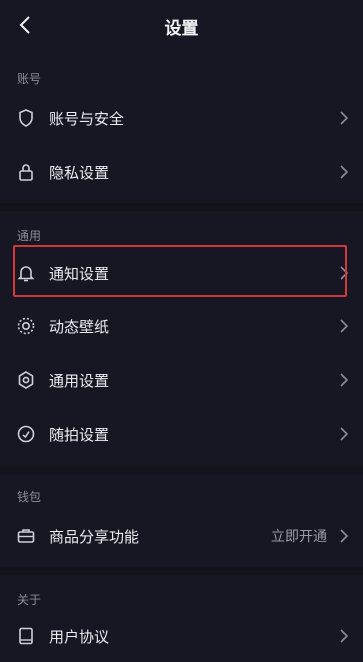  What do you see at coordinates (181, 118) in the screenshot?
I see `row-account-security: 账号与安全` at bounding box center [181, 118].